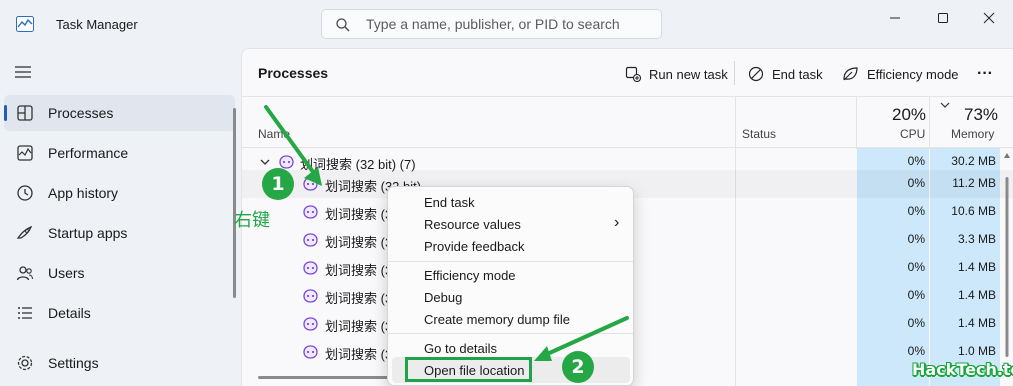 The image size is (1013, 386). What do you see at coordinates (470, 275) in the screenshot?
I see `menu-item-efficiency-mode: Efficiency mode` at bounding box center [470, 275].